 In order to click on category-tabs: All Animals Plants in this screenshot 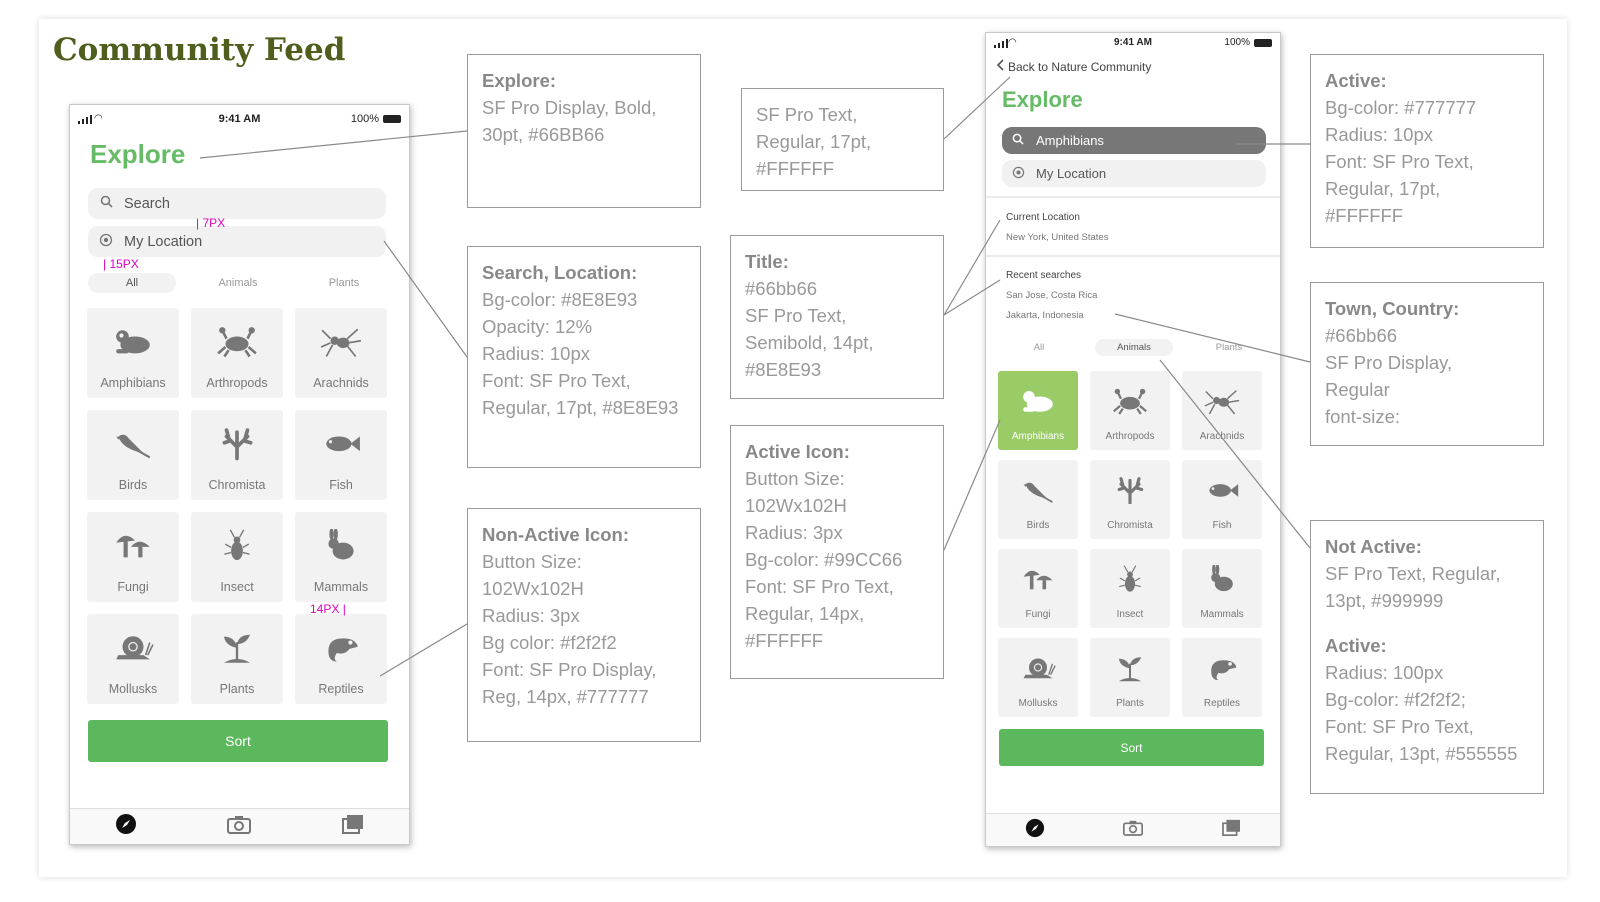, I will do `click(238, 283)`.